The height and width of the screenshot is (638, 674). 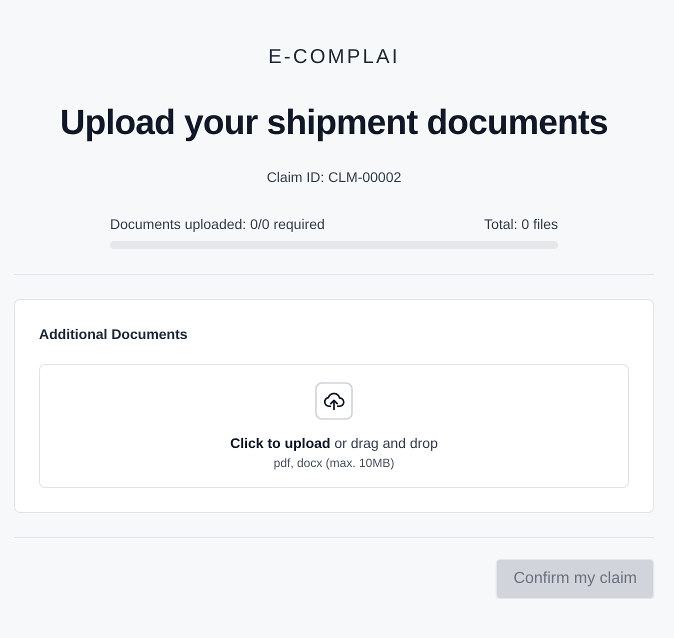 I want to click on upload-cloud-icon, so click(x=334, y=401).